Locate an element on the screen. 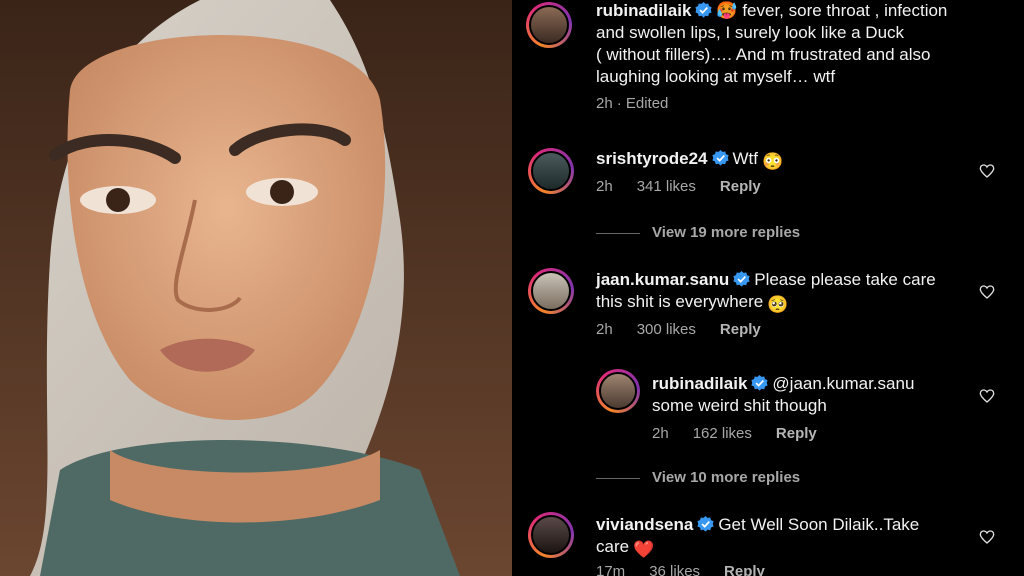  post-username: rubinadilaik is located at coordinates (643, 10).